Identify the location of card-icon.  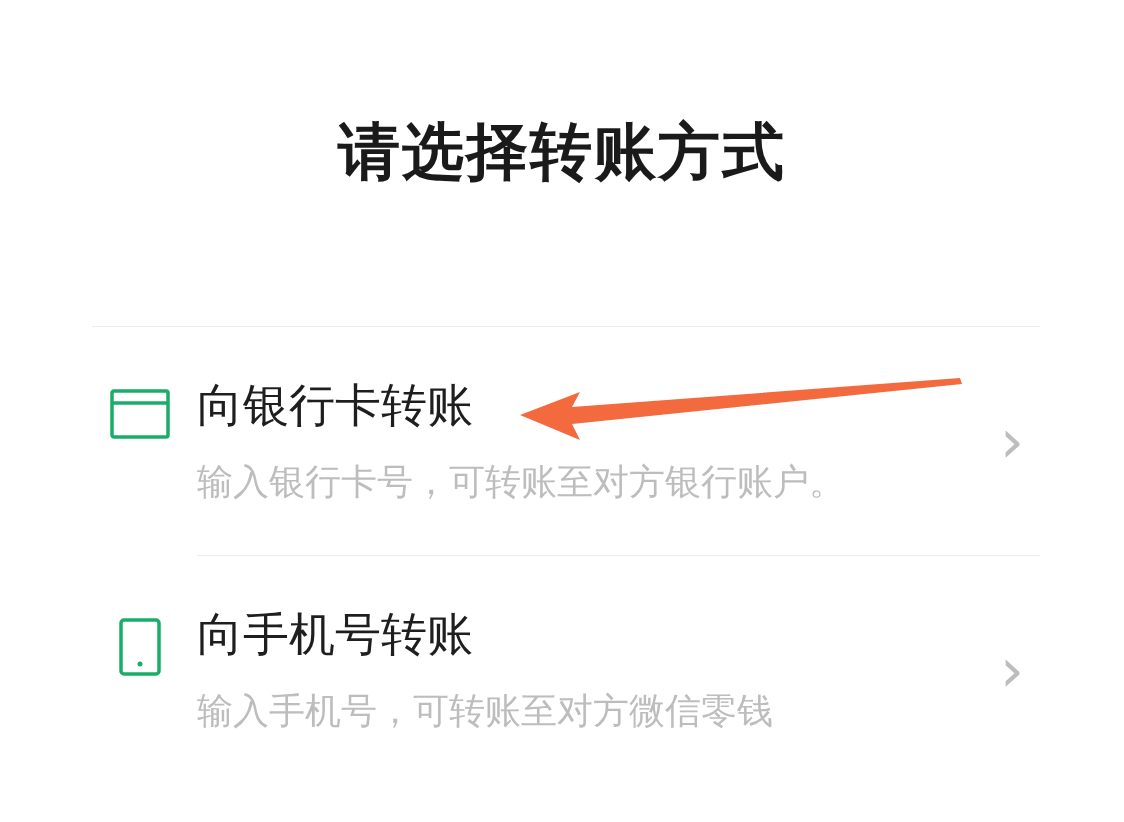
(139, 414).